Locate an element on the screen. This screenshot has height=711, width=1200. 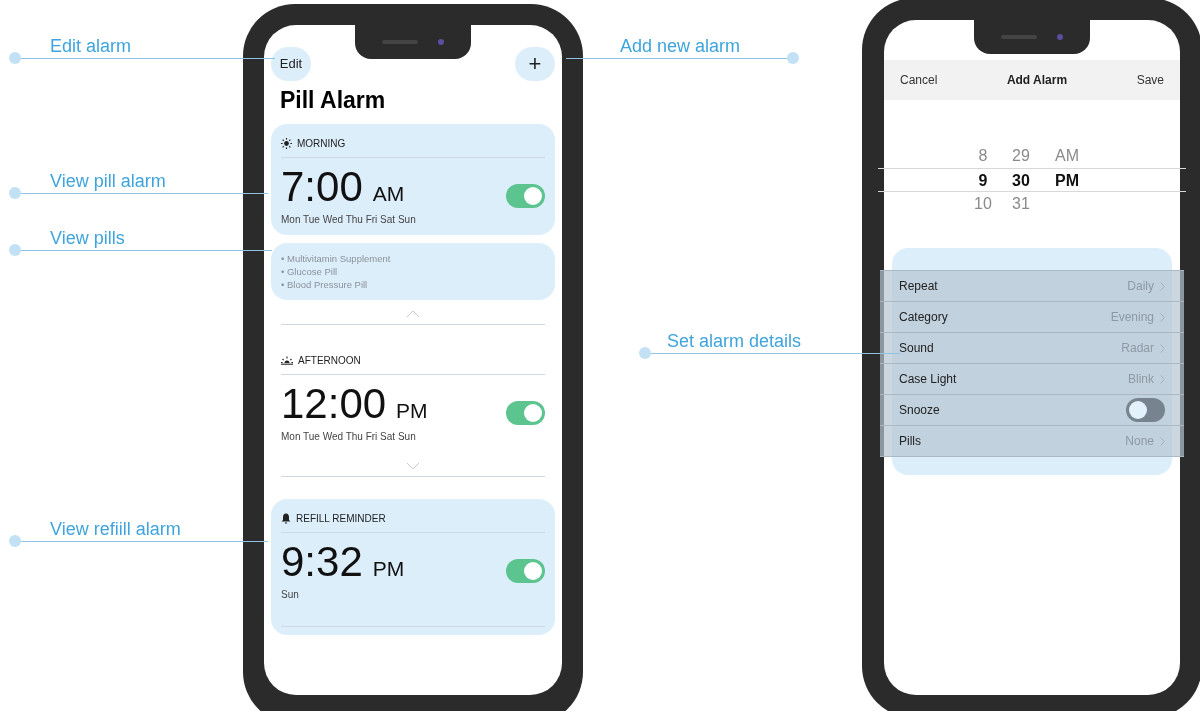
sunrise-icon is located at coordinates (287, 360).